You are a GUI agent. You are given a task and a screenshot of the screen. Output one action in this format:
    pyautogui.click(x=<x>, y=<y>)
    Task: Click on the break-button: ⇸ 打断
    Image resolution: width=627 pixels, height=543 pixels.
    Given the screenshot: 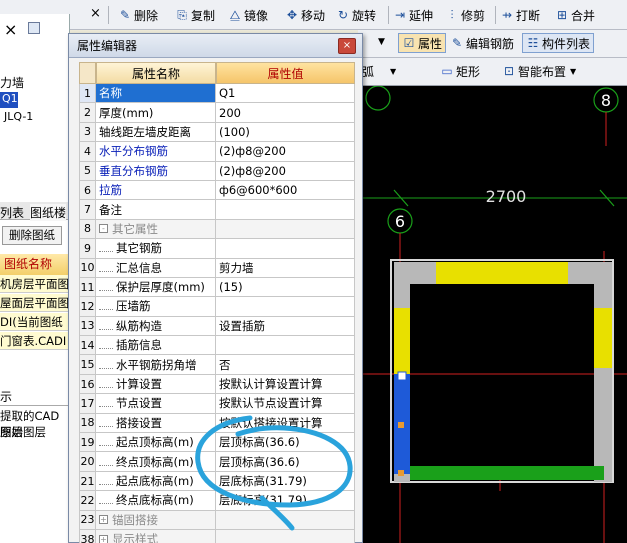 What is the action you would take?
    pyautogui.click(x=520, y=15)
    